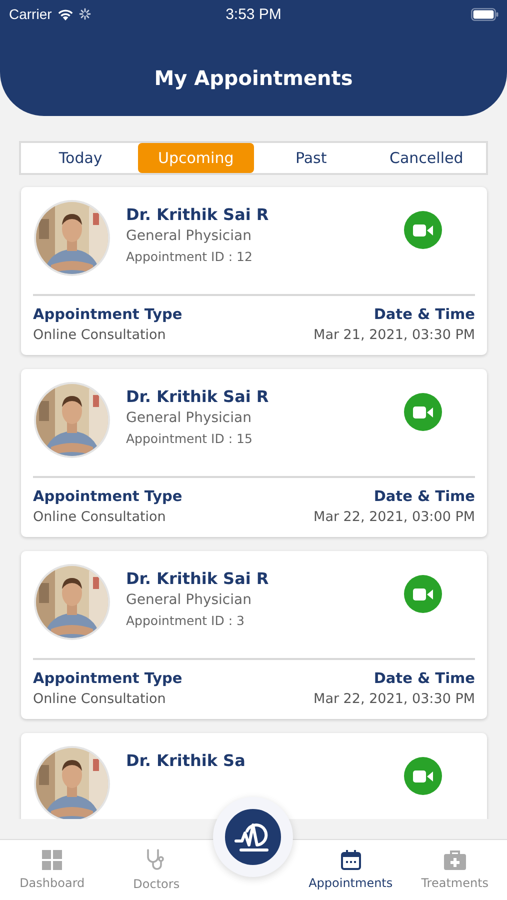 The height and width of the screenshot is (900, 507). Describe the element at coordinates (394, 699) in the screenshot. I see `date-time-value: Mar 22, 2021, 03:30 PM` at that location.